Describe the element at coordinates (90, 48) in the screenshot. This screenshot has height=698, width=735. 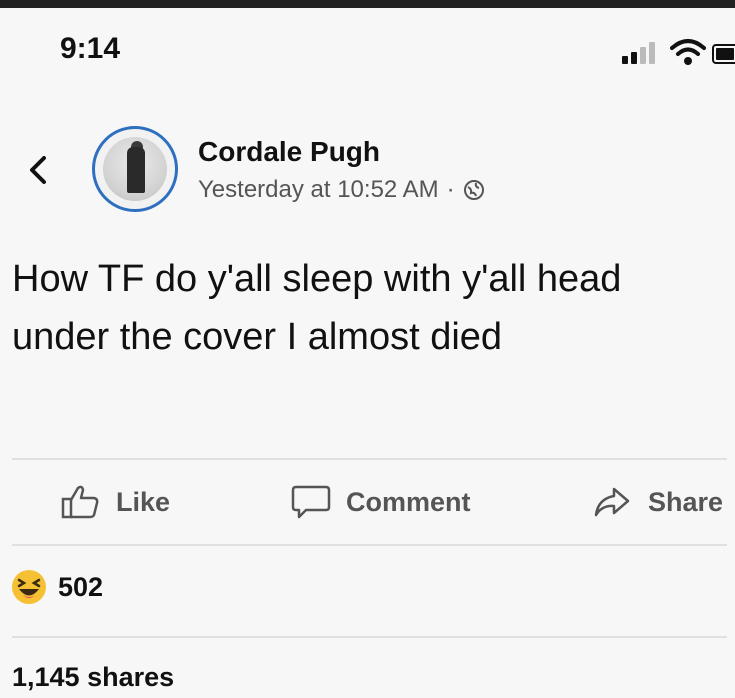
I see `status-time: 9:14` at that location.